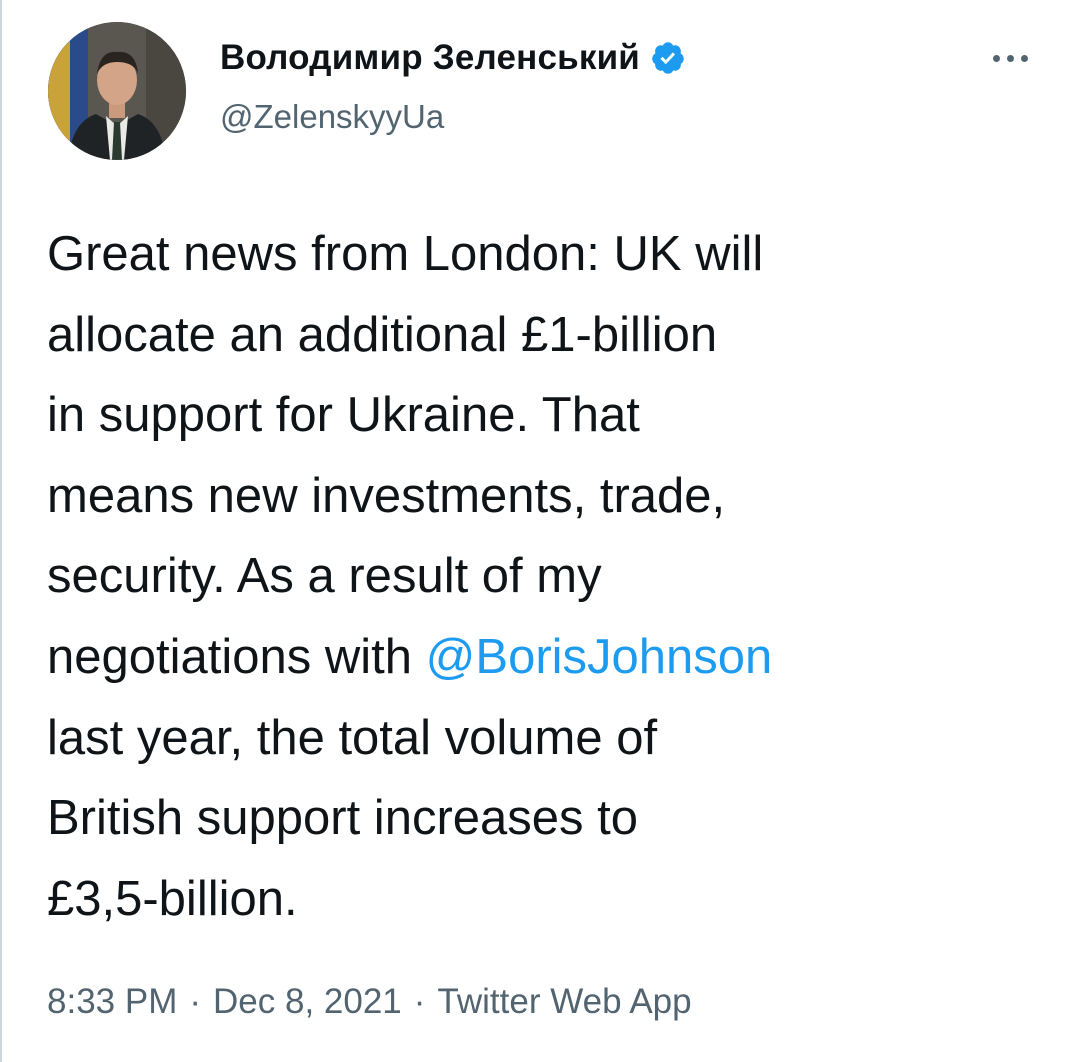 This screenshot has width=1080, height=1062. What do you see at coordinates (343, 415) in the screenshot?
I see `tweet-text-line: in support for Ukraine. That` at bounding box center [343, 415].